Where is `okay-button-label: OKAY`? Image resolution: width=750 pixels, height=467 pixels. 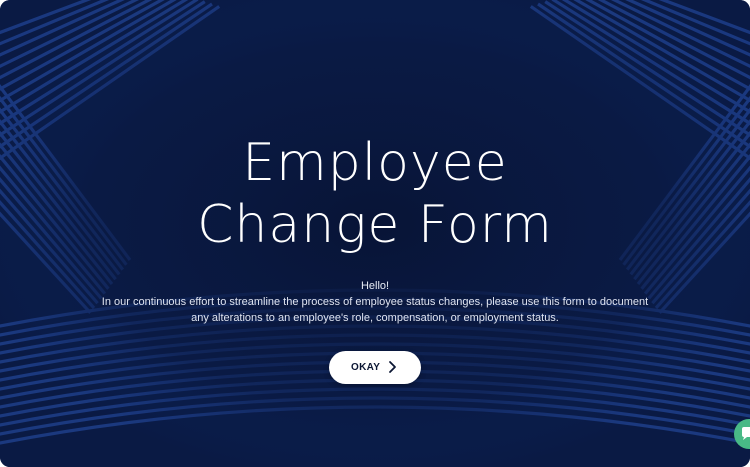 okay-button-label: OKAY is located at coordinates (366, 367).